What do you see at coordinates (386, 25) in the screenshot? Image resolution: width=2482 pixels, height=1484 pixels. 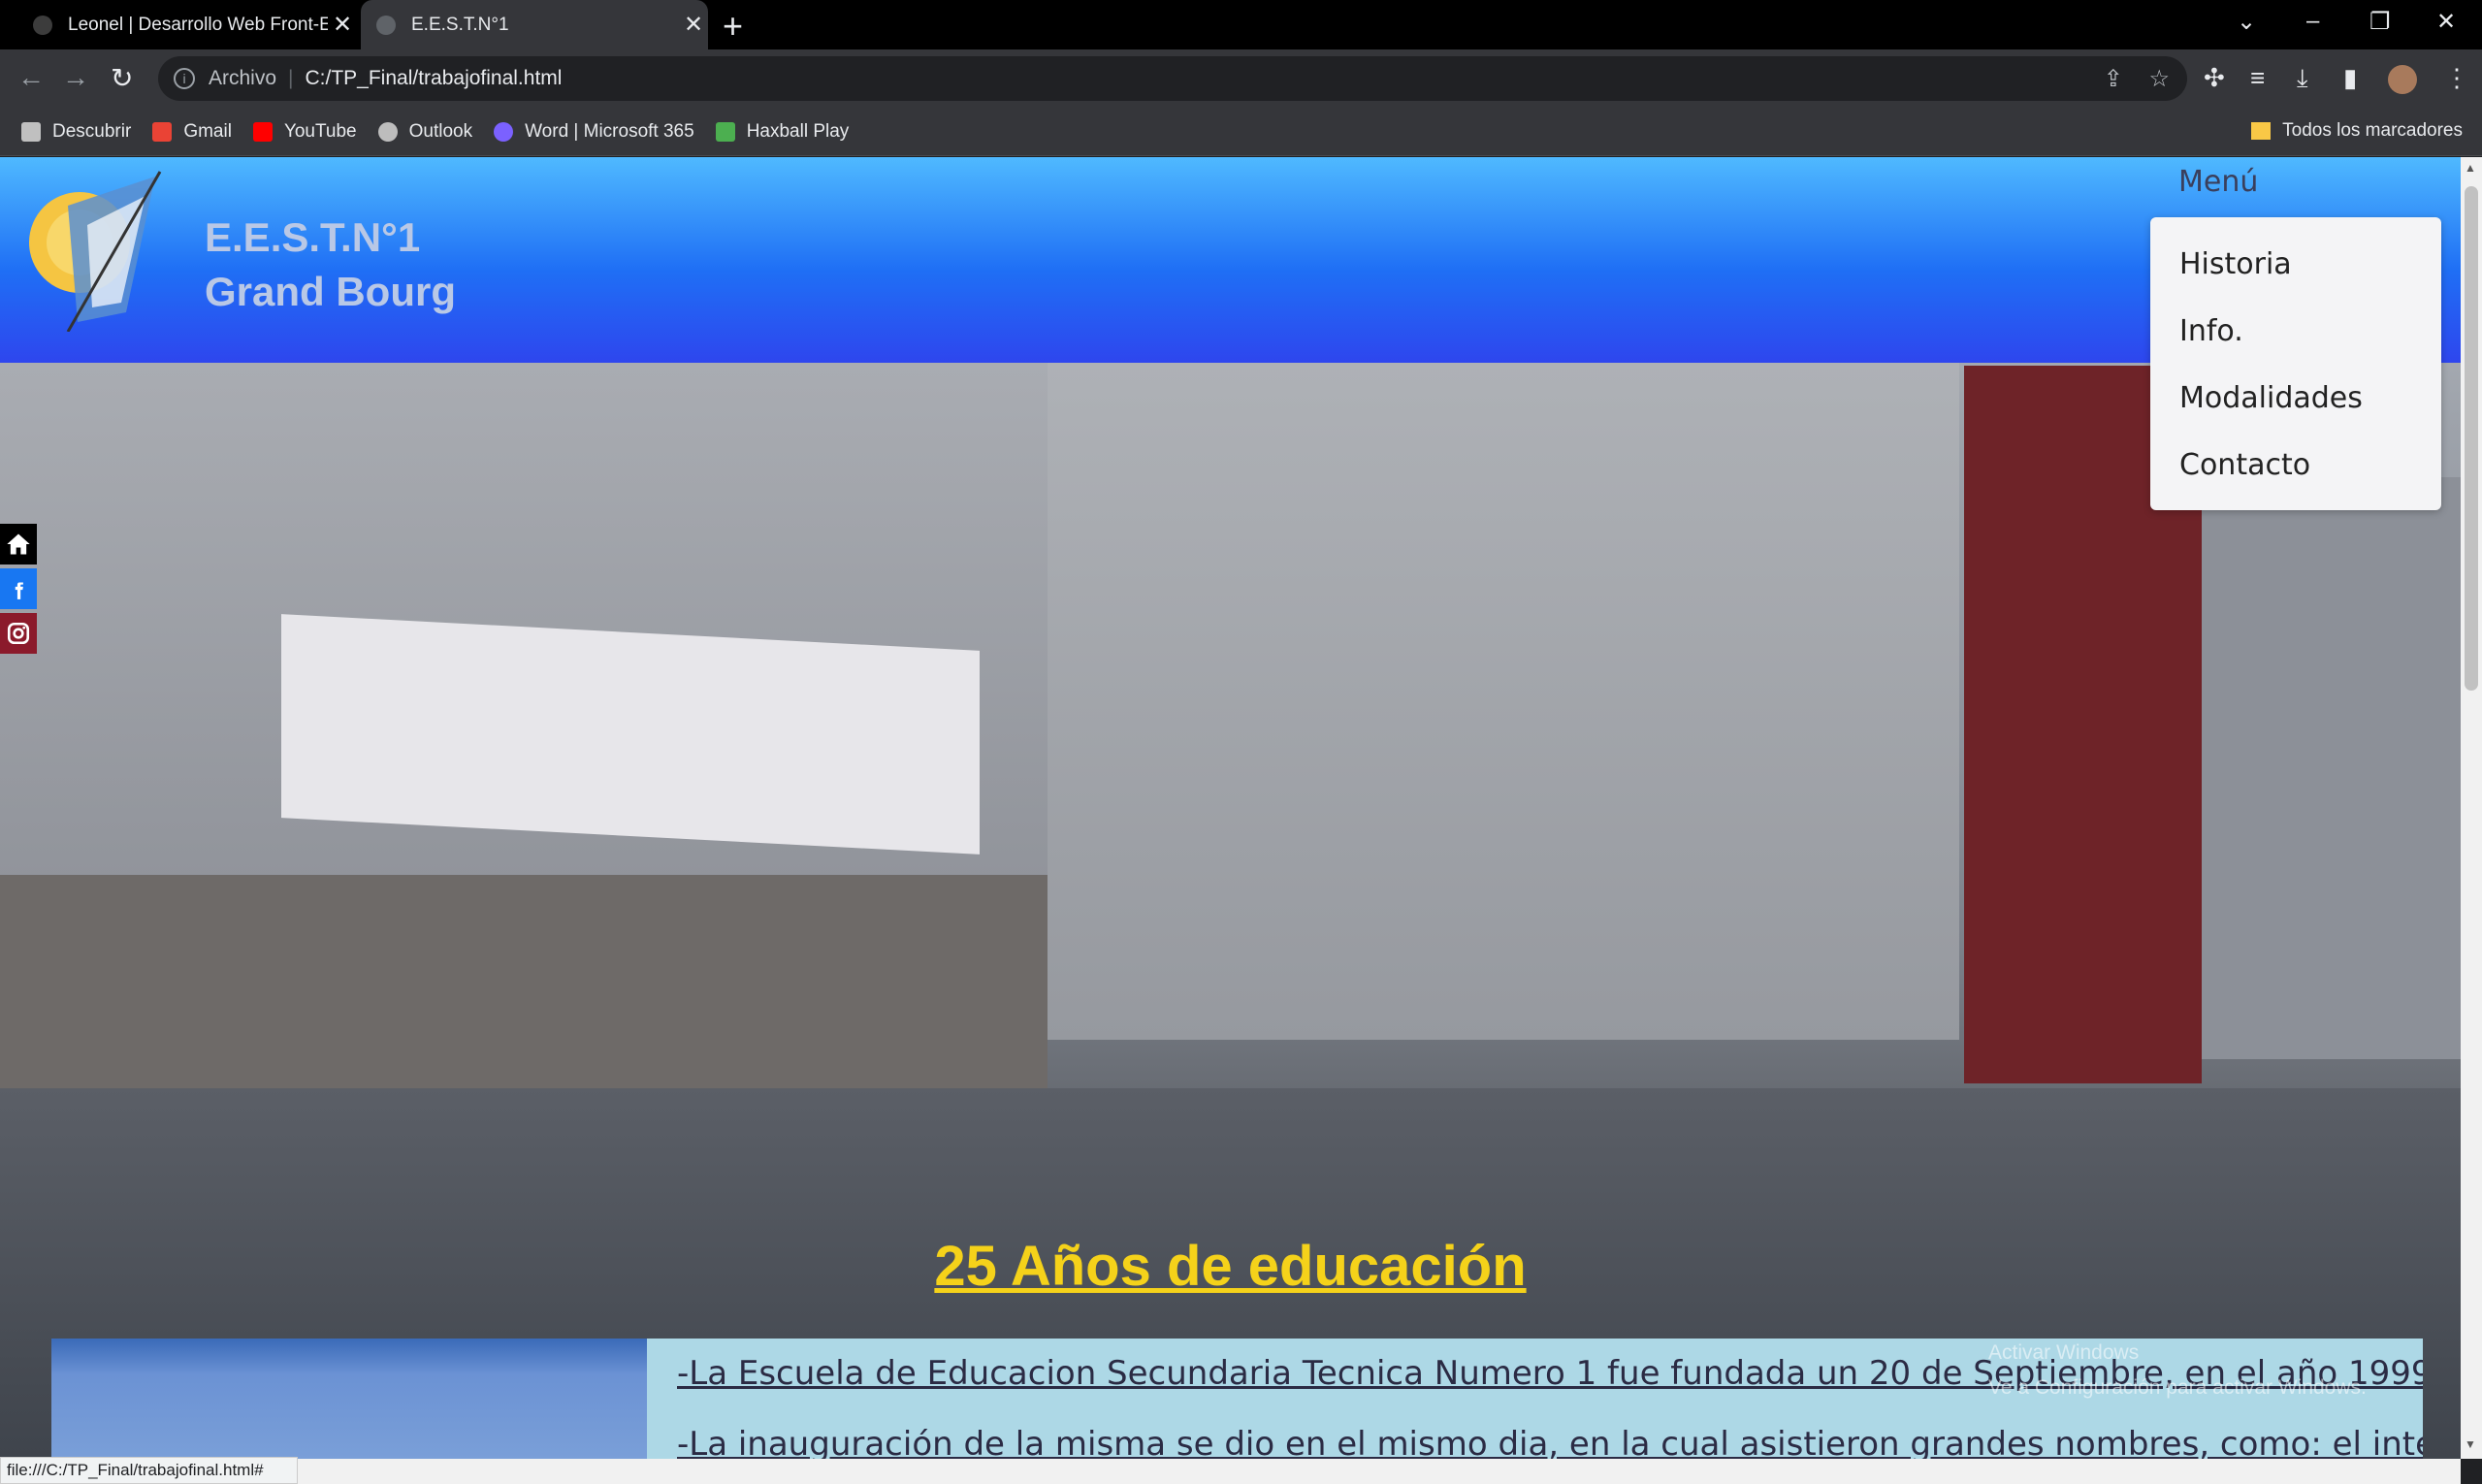 I see `globe-icon` at bounding box center [386, 25].